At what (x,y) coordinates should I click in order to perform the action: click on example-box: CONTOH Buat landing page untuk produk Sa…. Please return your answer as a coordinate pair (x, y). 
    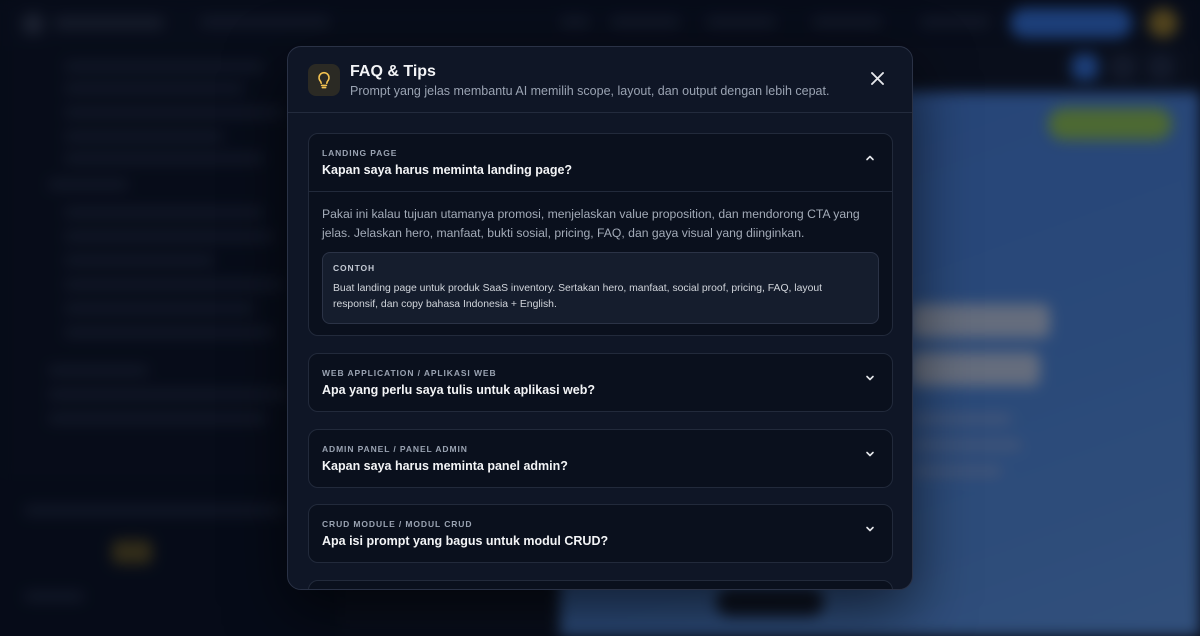
    Looking at the image, I should click on (600, 288).